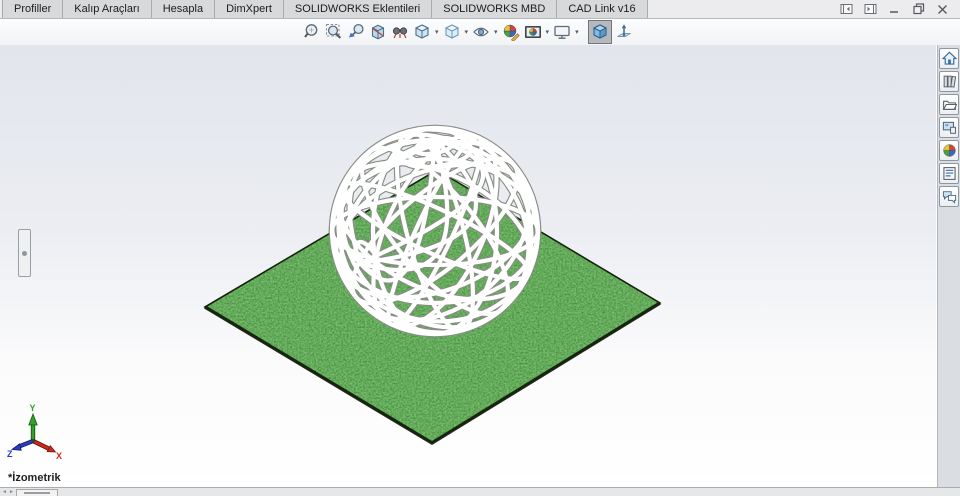 Image resolution: width=960 pixels, height=496 pixels. I want to click on tab-cad-link-v16: CAD Link v16, so click(602, 9).